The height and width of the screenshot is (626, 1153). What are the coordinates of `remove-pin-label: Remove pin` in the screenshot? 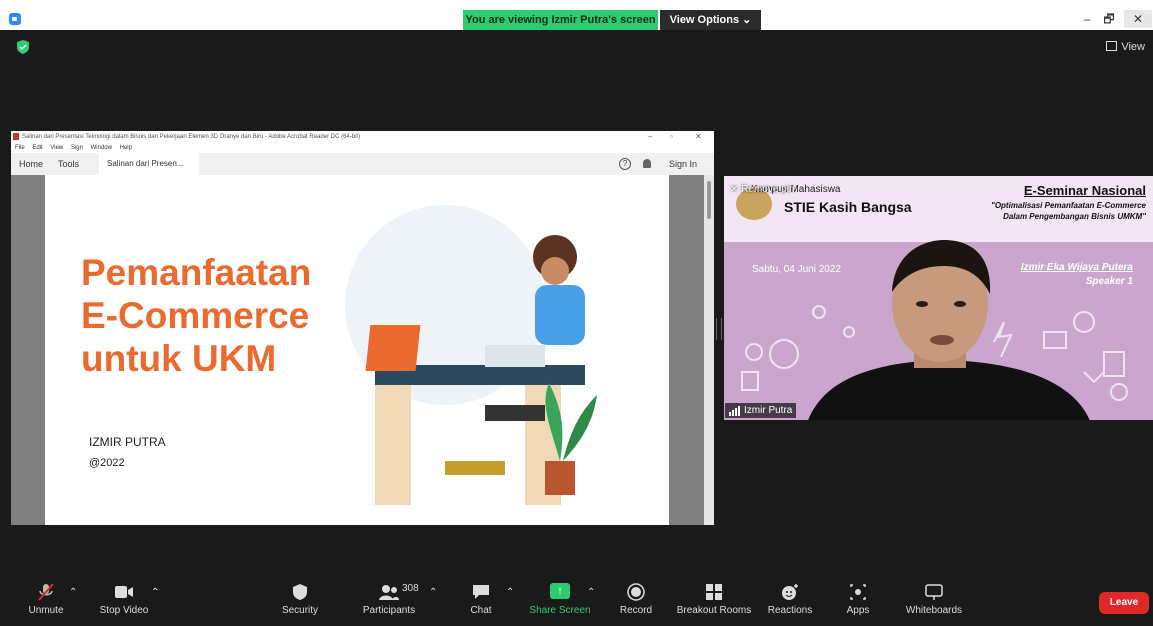 It's located at (768, 189).